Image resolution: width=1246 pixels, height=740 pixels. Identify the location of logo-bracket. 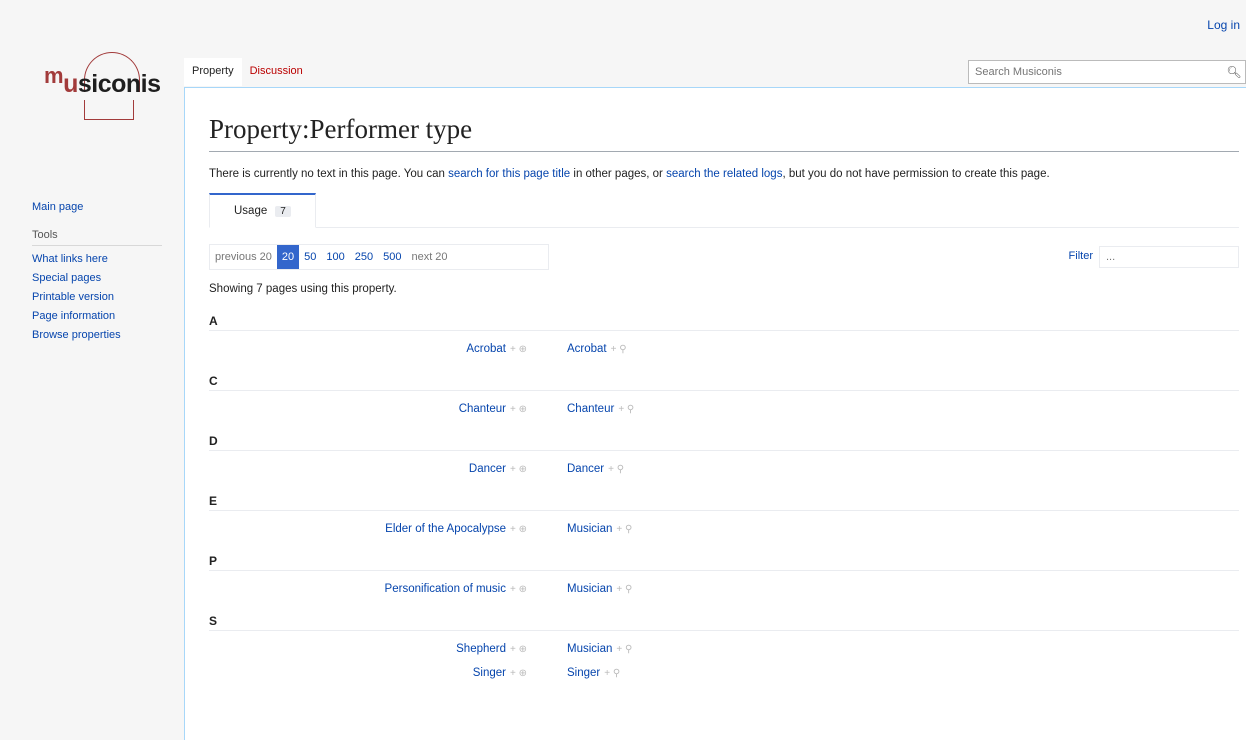
(109, 110).